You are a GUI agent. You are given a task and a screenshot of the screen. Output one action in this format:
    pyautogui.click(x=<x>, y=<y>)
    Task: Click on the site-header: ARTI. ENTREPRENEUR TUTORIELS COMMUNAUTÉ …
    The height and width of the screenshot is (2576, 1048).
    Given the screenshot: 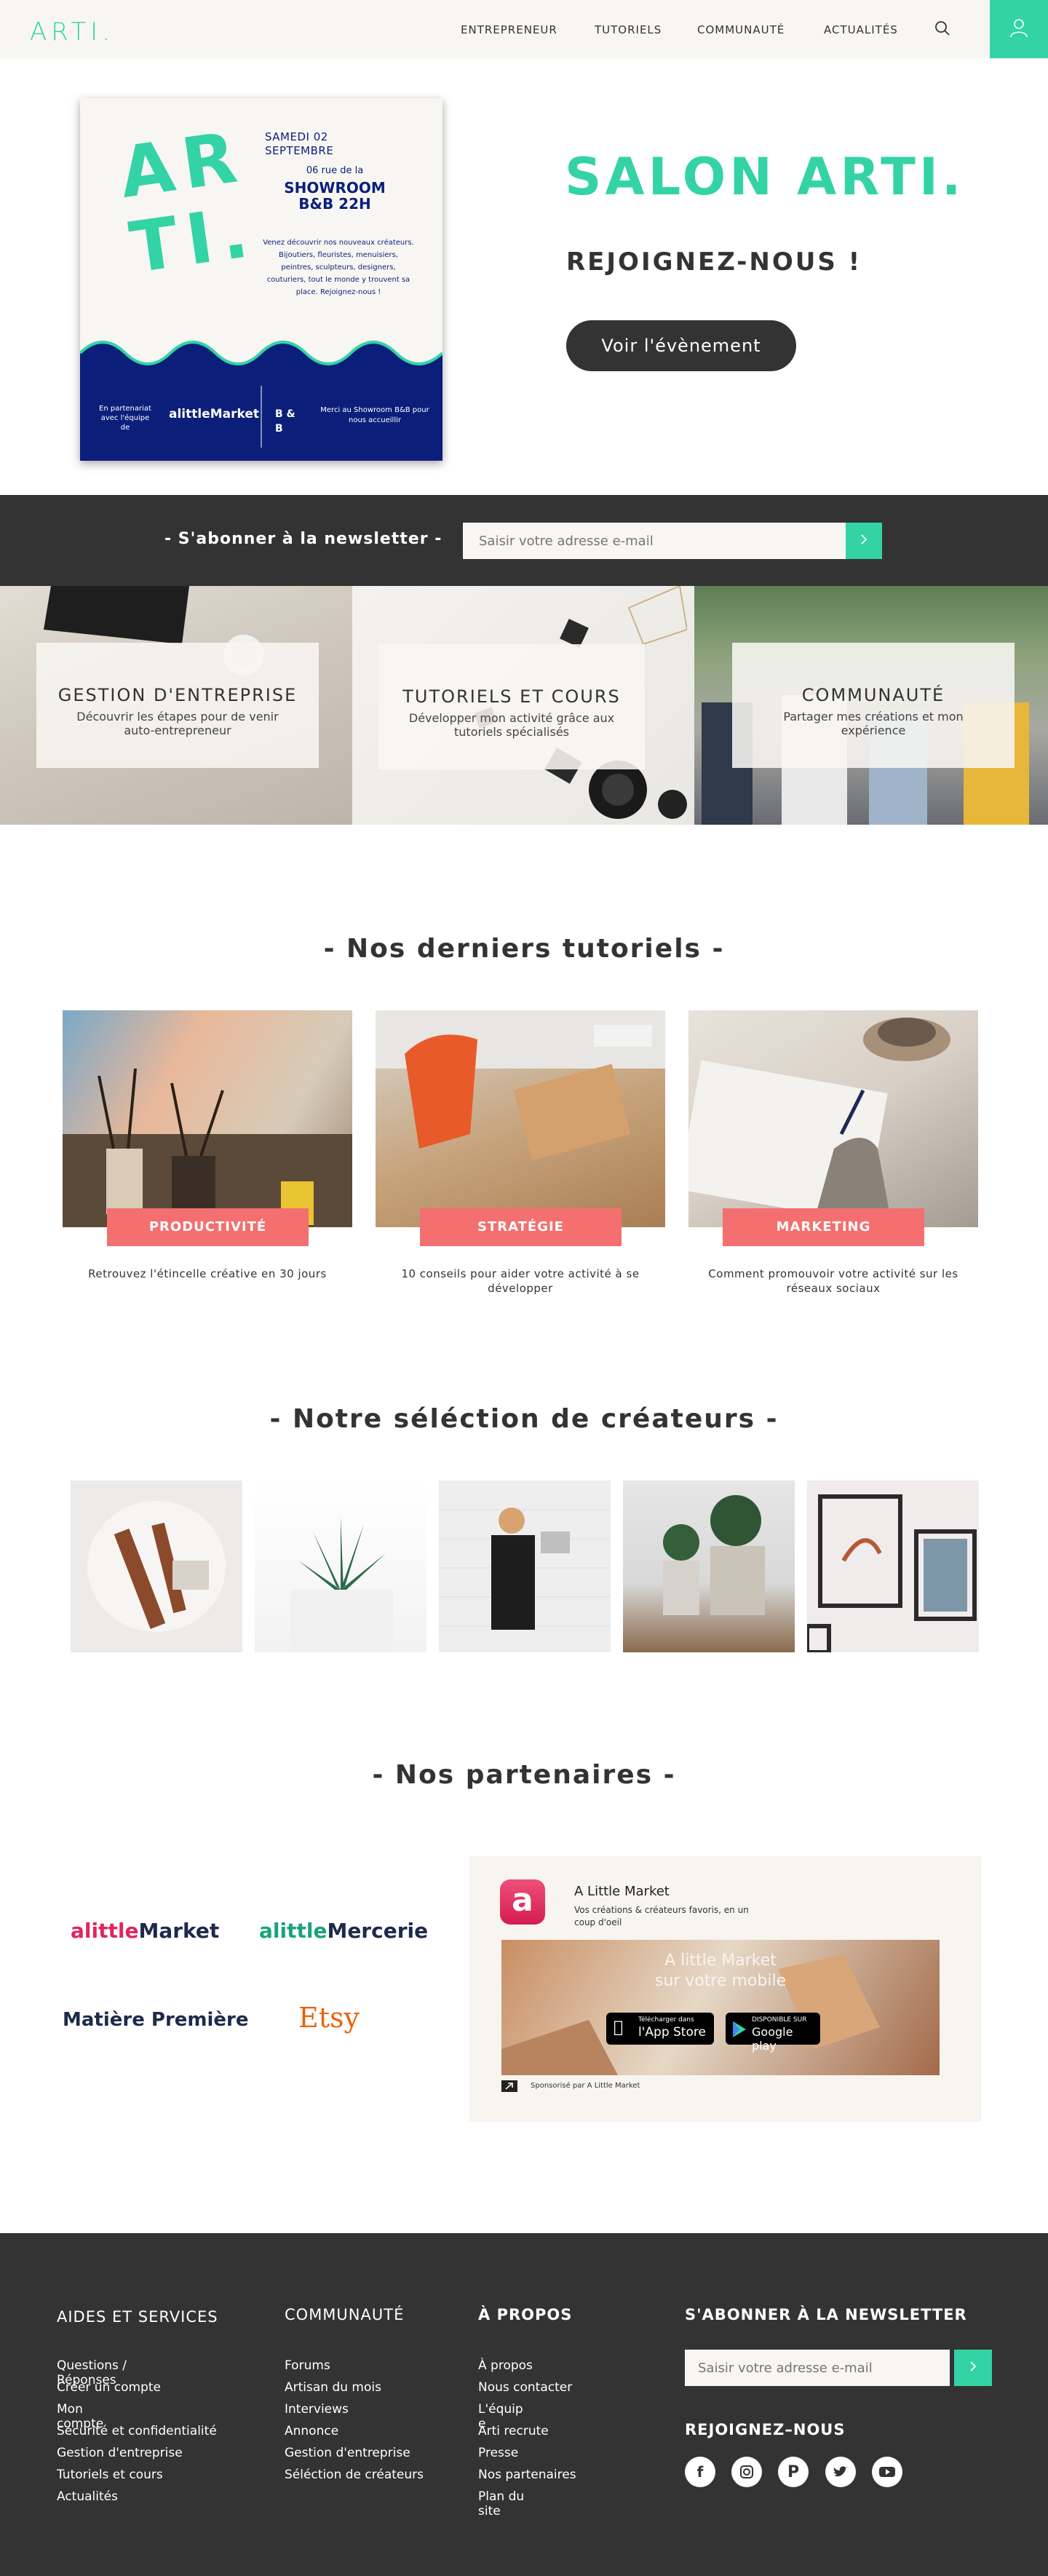 What is the action you would take?
    pyautogui.click(x=524, y=29)
    